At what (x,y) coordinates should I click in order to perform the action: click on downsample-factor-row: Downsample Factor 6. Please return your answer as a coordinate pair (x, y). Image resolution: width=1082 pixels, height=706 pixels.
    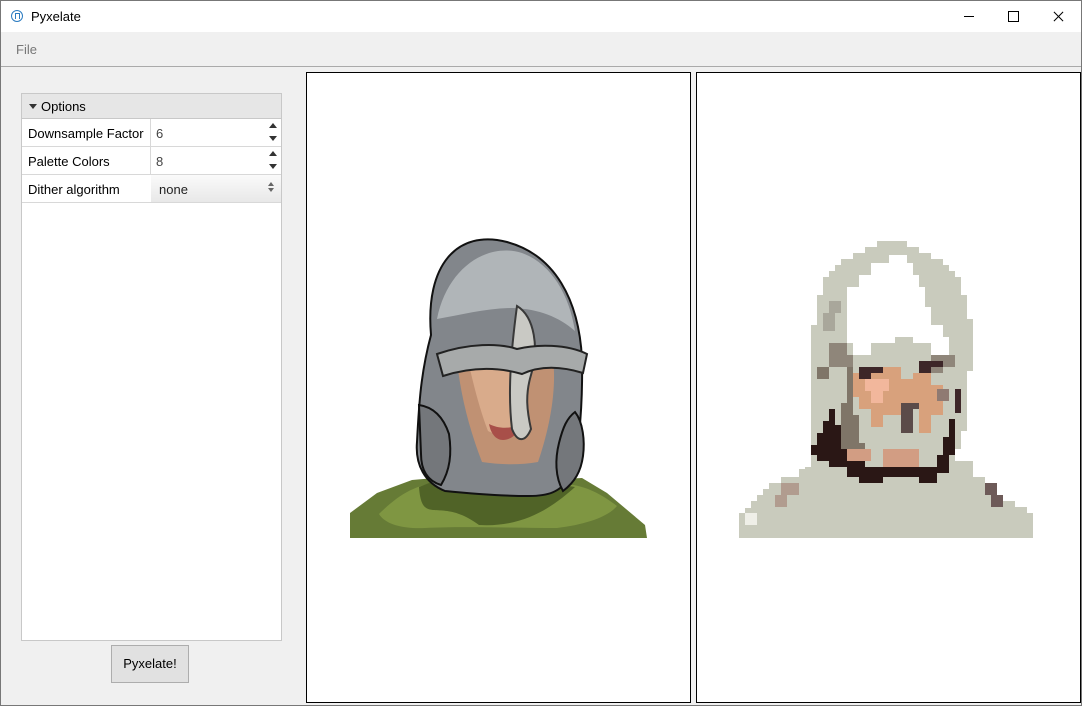
    Looking at the image, I should click on (151, 133).